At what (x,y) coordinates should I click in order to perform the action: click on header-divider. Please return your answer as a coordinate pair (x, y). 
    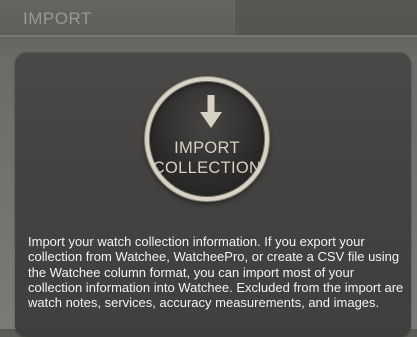
    Looking at the image, I should click on (208, 36).